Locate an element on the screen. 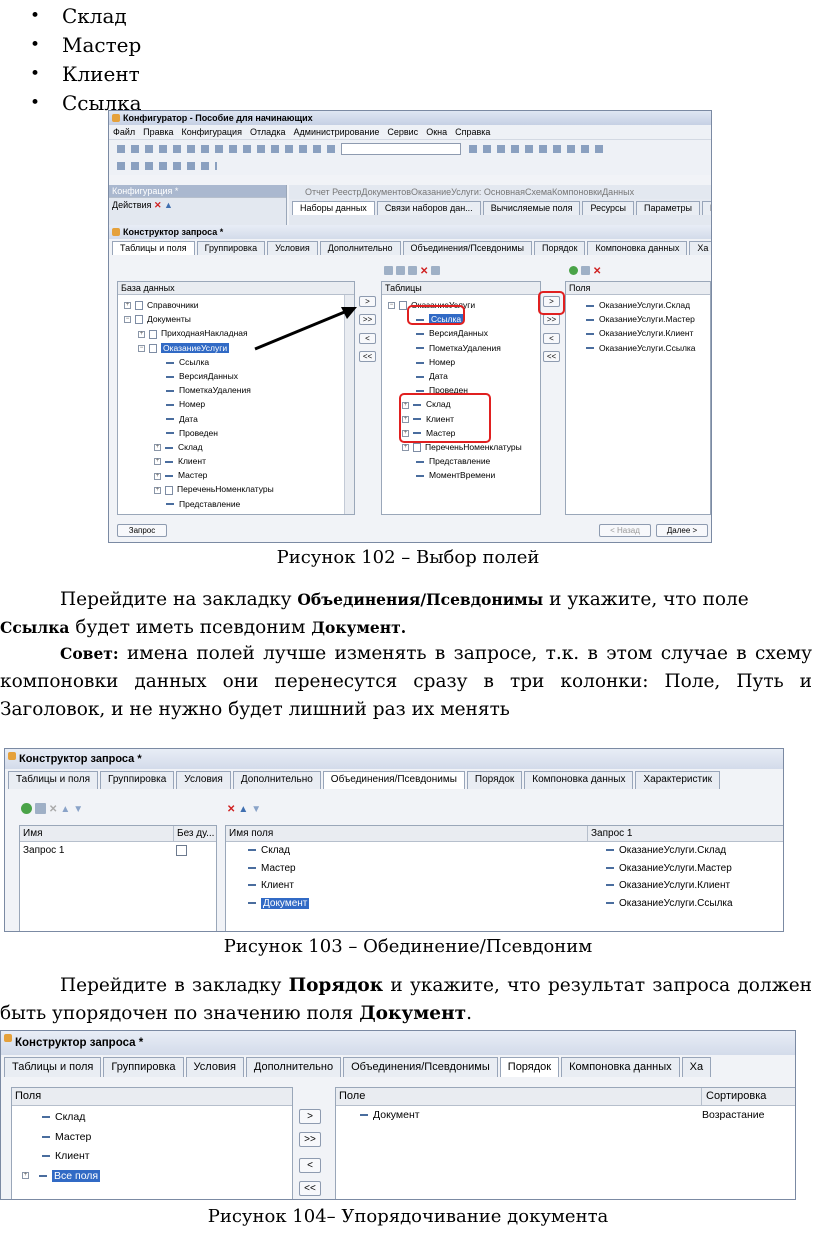 The width and height of the screenshot is (816, 1240). table-row: Документ ОказаниеУслуги.Ссылка is located at coordinates (504, 904).